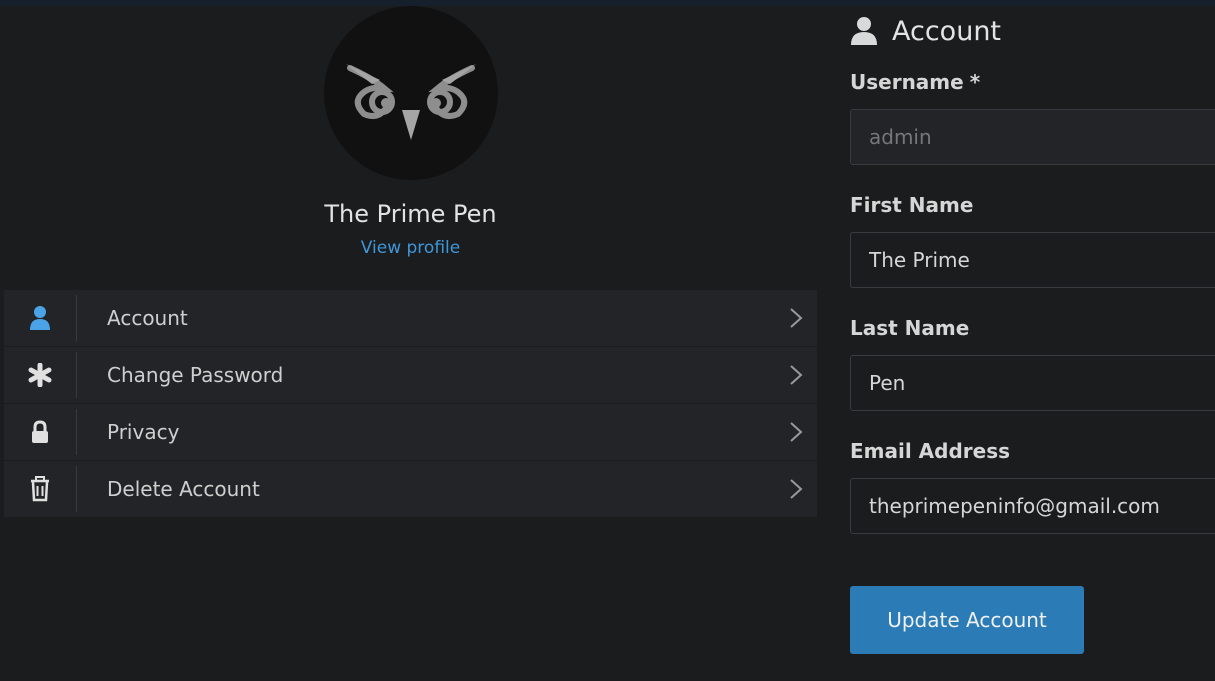  Describe the element at coordinates (410, 248) in the screenshot. I see `view-profile-link: View profile` at that location.